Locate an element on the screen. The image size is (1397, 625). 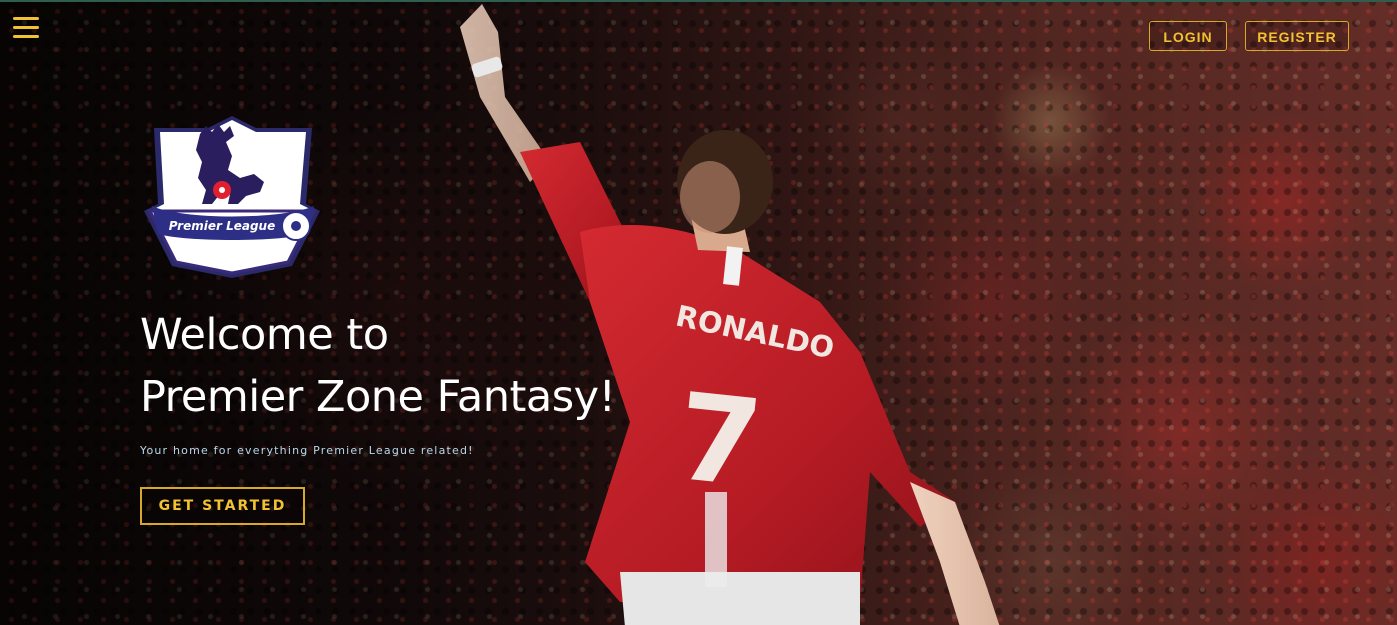
login-button: LOGIN is located at coordinates (1188, 36).